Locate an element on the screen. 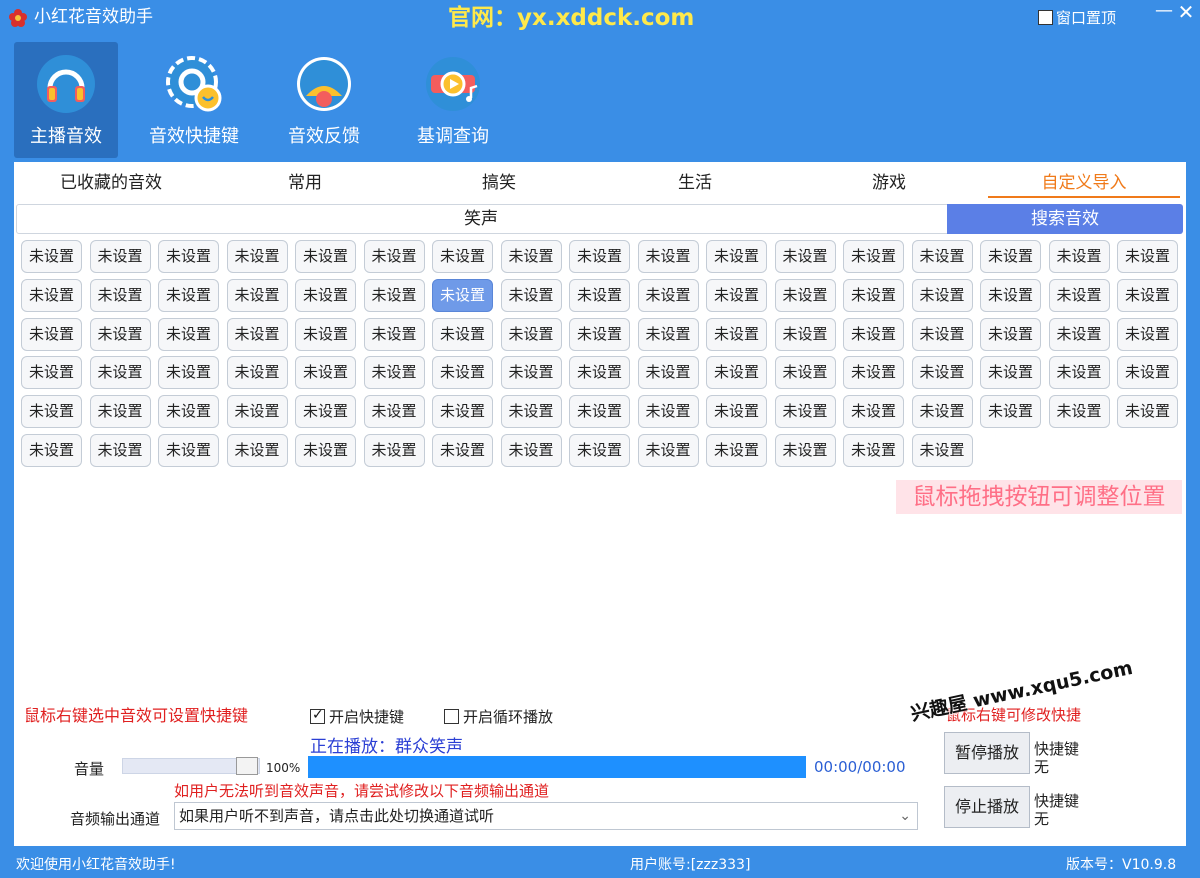 This screenshot has width=1200, height=878. toolbar-item-key-lookup: 基调查询 is located at coordinates (453, 100).